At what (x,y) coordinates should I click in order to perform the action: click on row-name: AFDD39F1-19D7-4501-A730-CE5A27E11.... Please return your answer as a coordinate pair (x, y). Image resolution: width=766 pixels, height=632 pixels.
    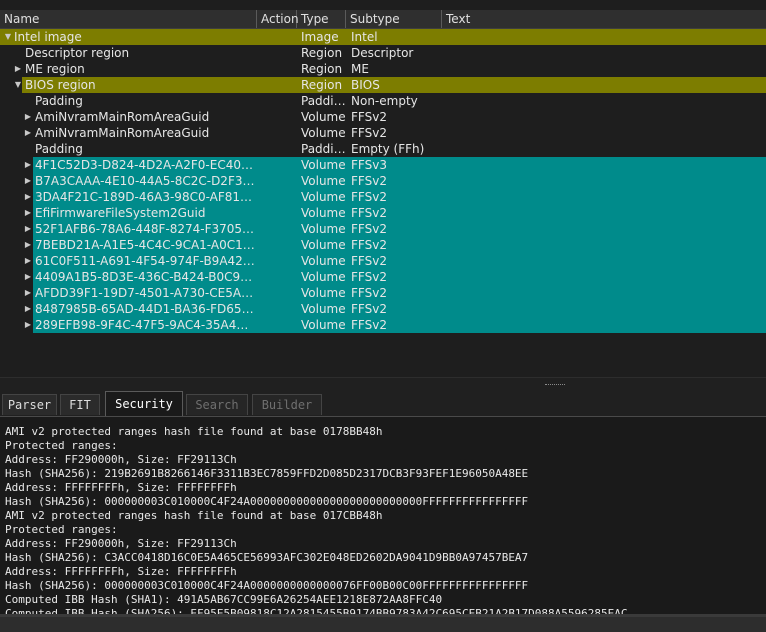
    Looking at the image, I should click on (146, 293).